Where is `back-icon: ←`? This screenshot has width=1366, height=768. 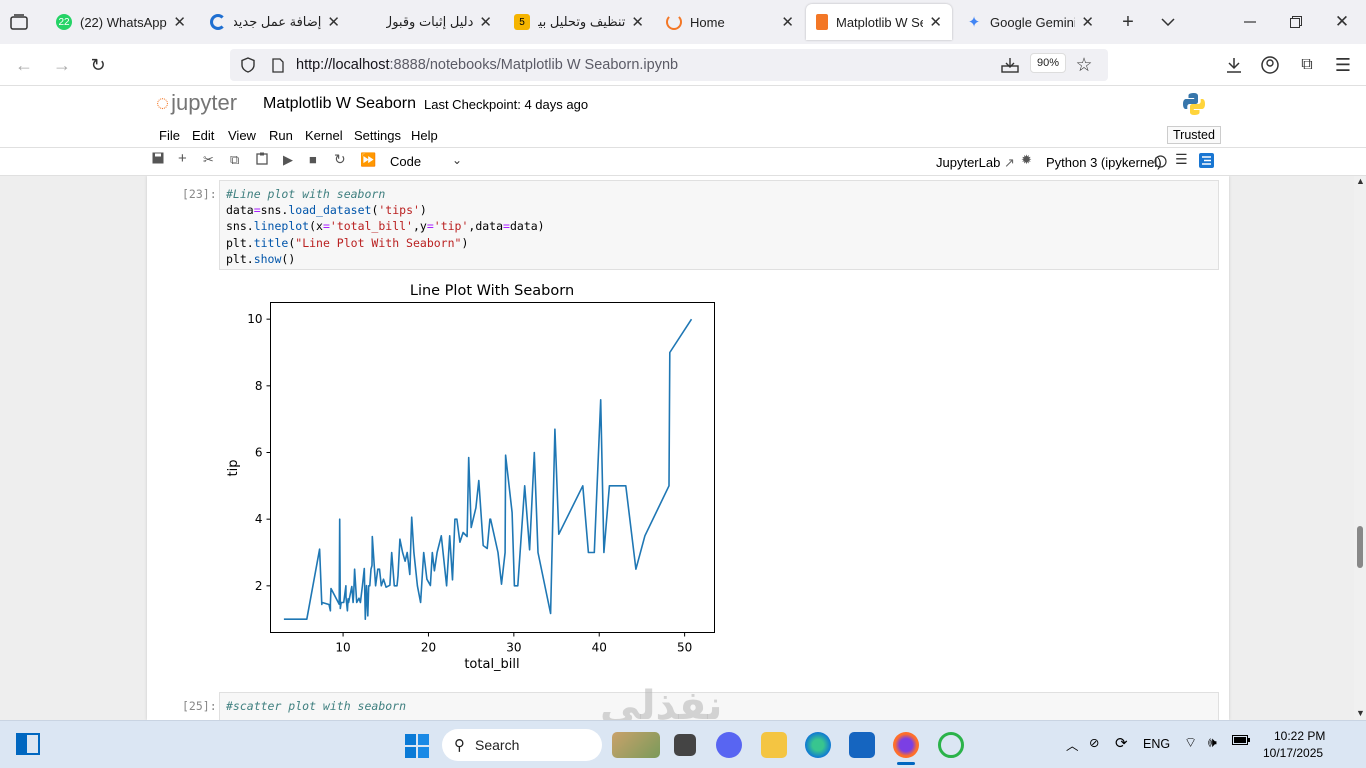 back-icon: ← is located at coordinates (24, 65).